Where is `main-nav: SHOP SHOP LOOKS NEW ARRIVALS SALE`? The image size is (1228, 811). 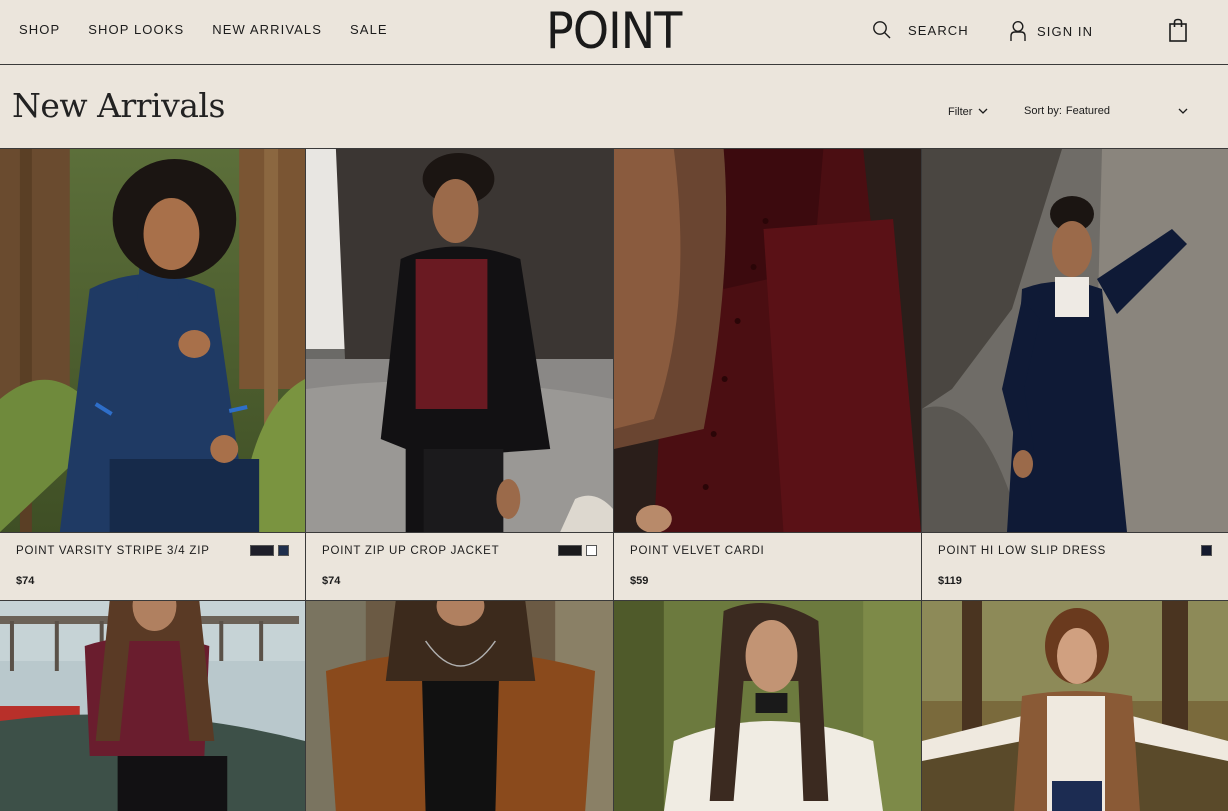 main-nav: SHOP SHOP LOOKS NEW ARRIVALS SALE is located at coordinates (203, 29).